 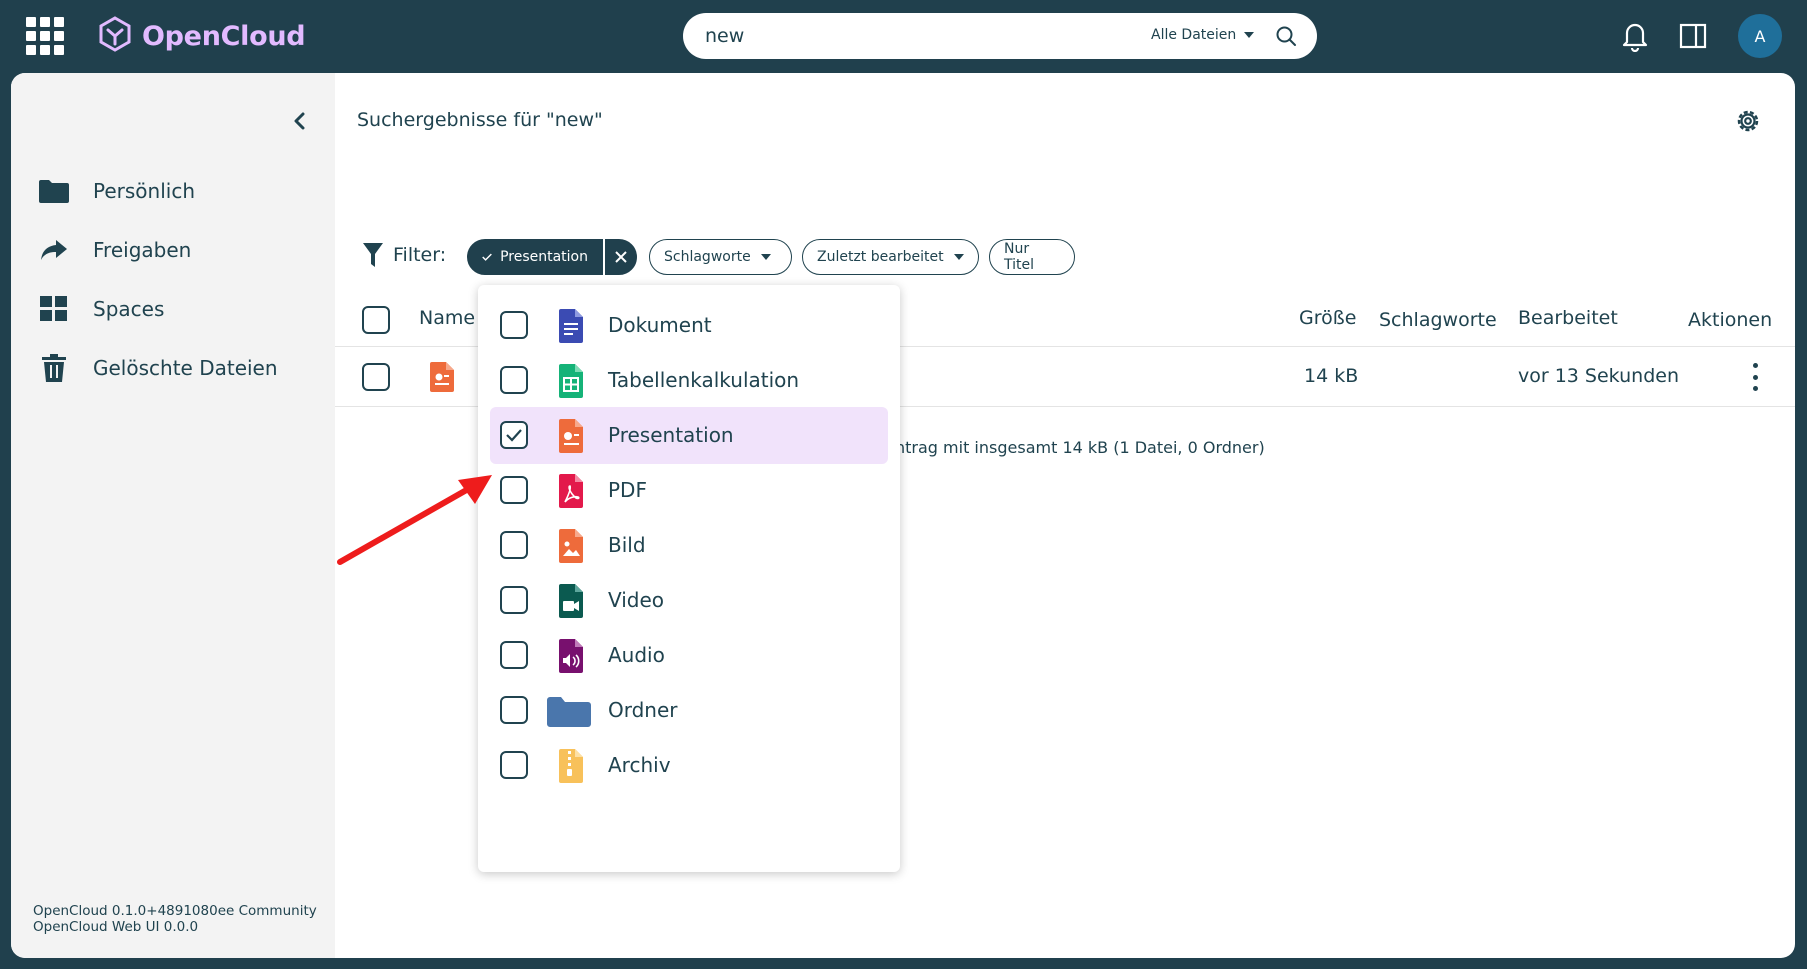 I want to click on filter-label: Filter:, so click(x=404, y=255).